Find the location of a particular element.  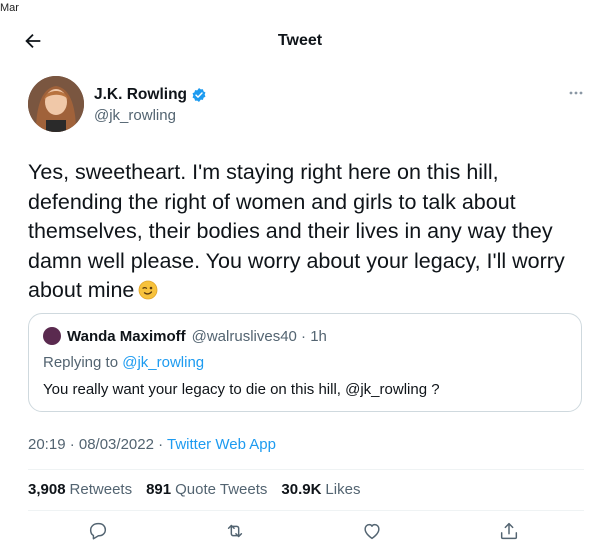

quoted-avatar is located at coordinates (52, 336).